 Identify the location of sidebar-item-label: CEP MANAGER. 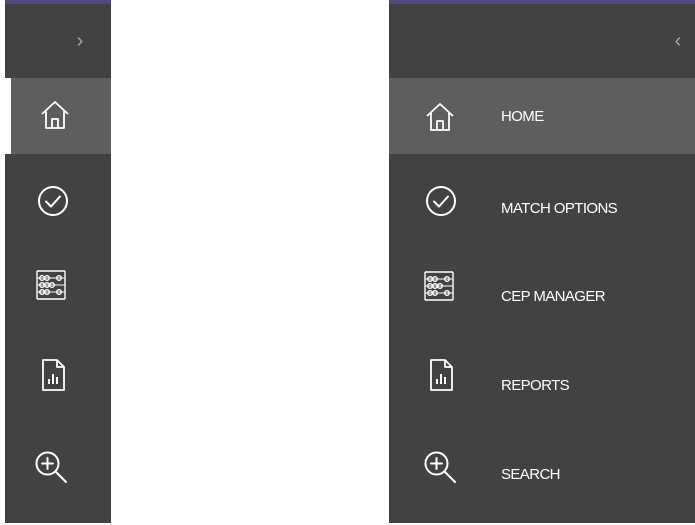
(553, 296).